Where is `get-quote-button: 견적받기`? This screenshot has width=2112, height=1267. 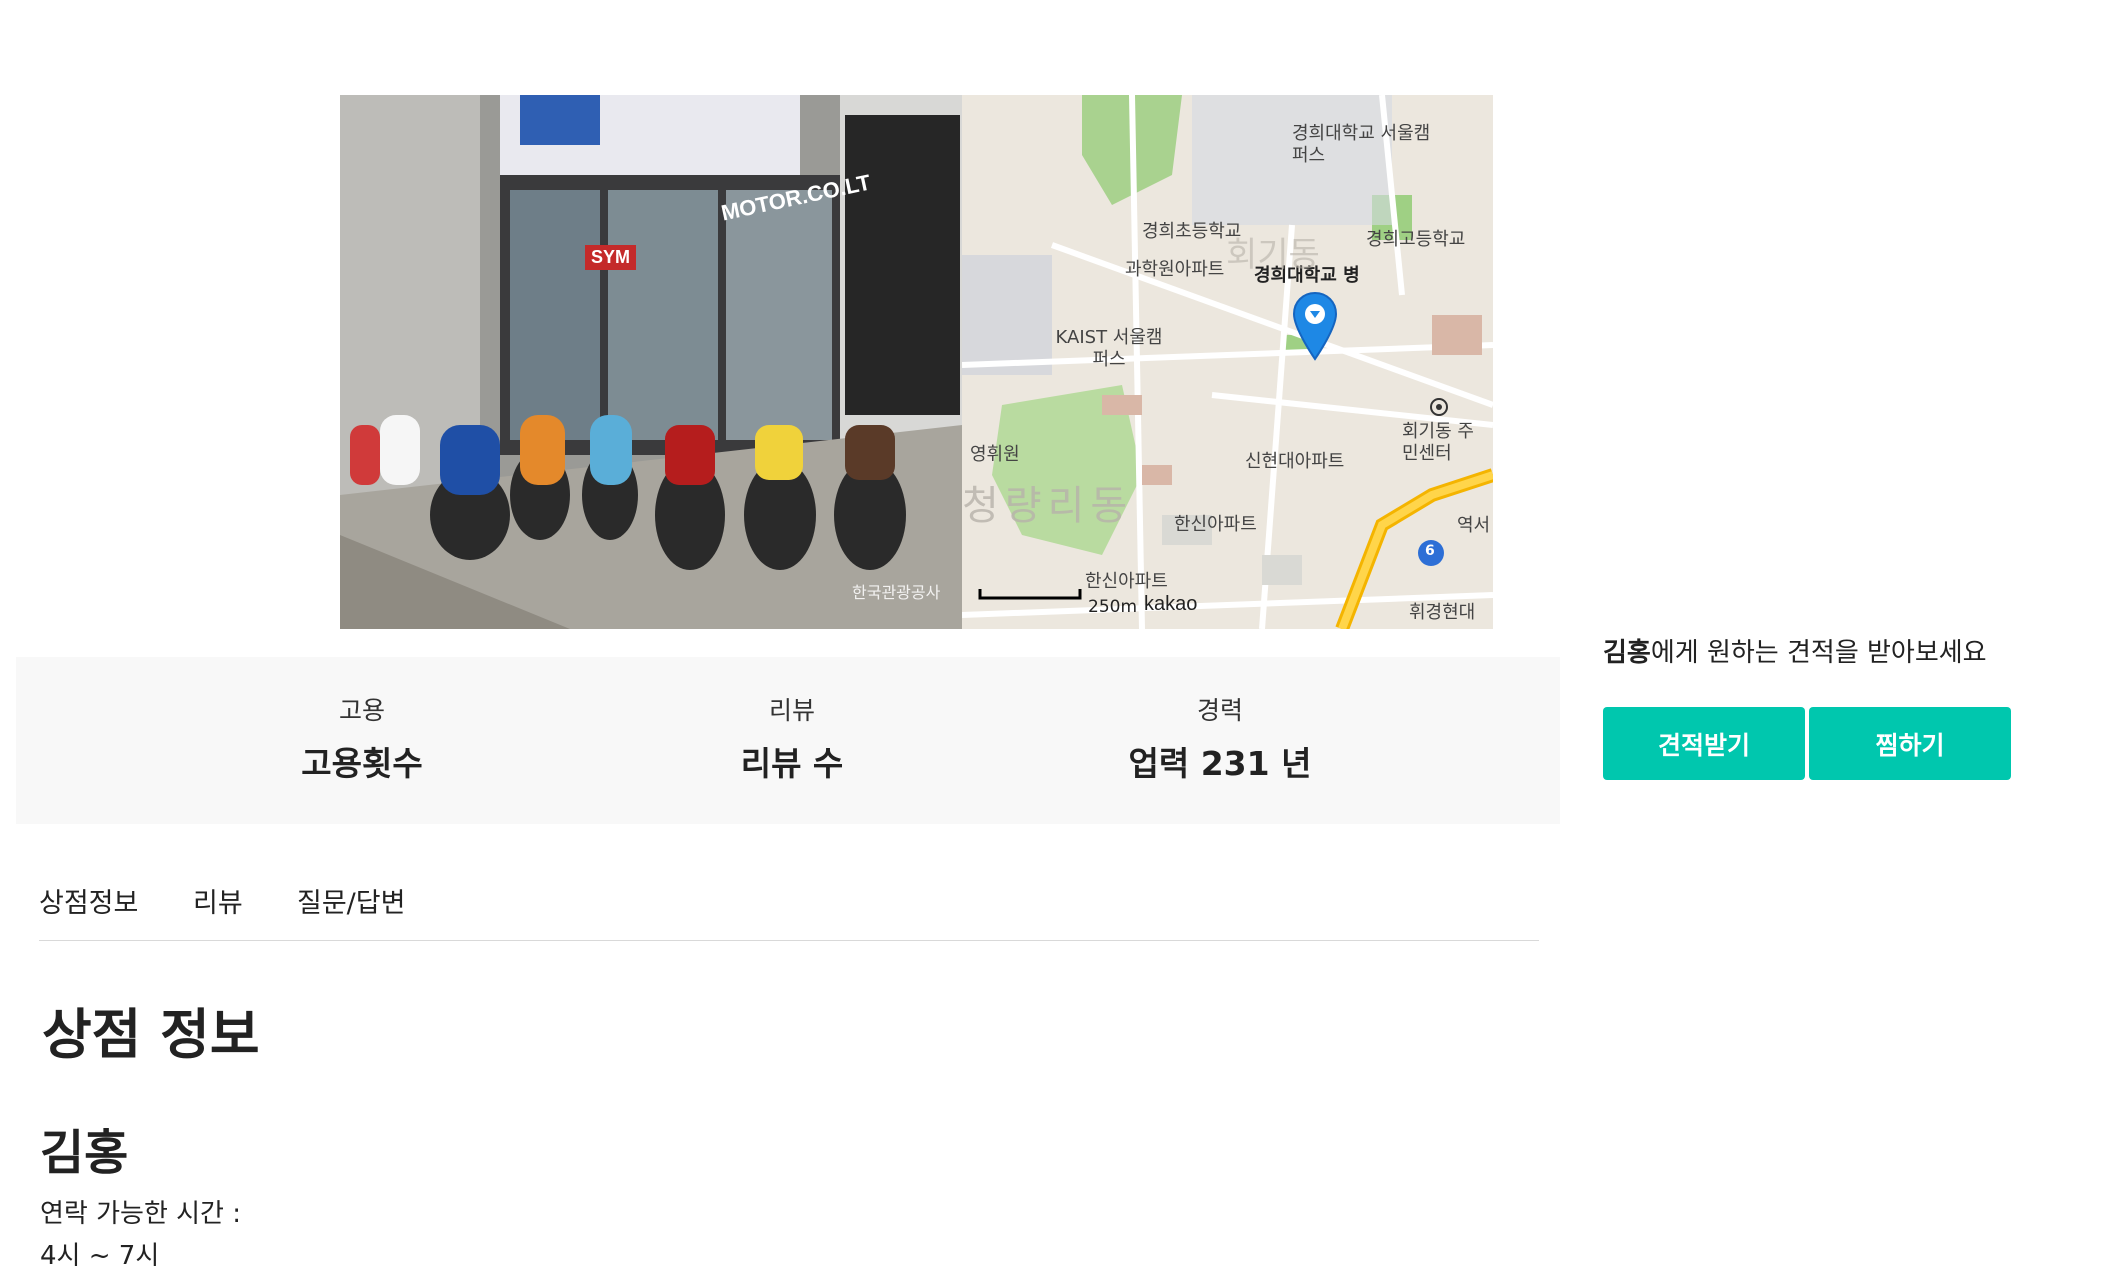 get-quote-button: 견적받기 is located at coordinates (1704, 743).